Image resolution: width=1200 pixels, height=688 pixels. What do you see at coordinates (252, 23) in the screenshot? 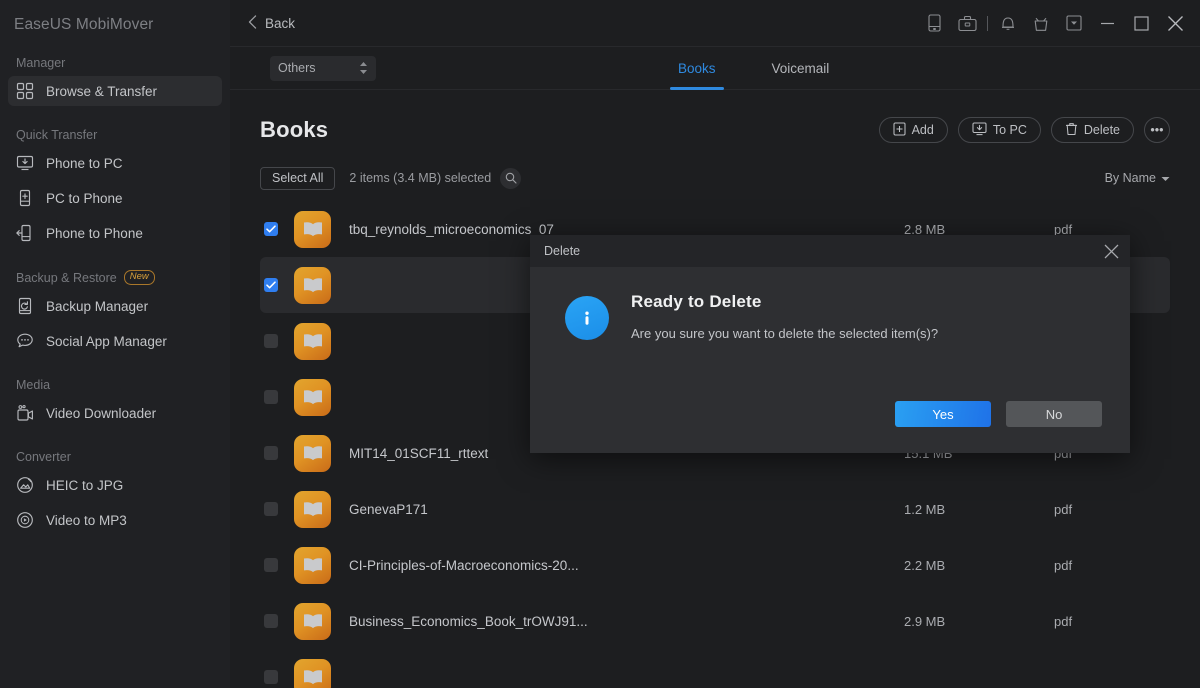
I see `chevron-left-icon` at bounding box center [252, 23].